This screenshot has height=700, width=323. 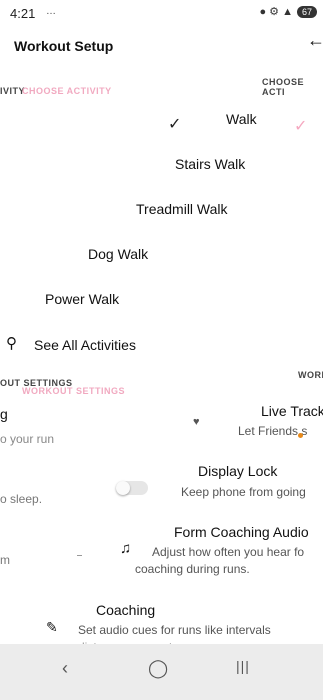 I want to click on section-label-choose-activity-right: CHOOSE ACTI, so click(x=283, y=87).